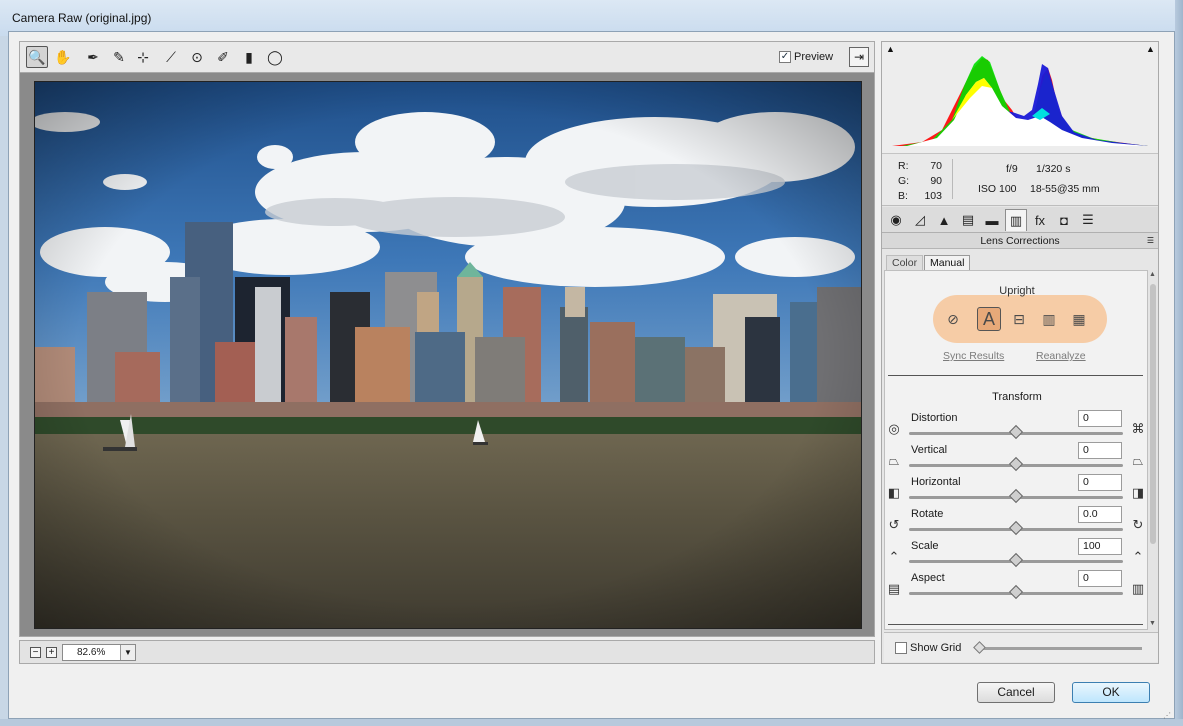  What do you see at coordinates (905, 263) in the screenshot?
I see `tab-color: Color` at bounding box center [905, 263].